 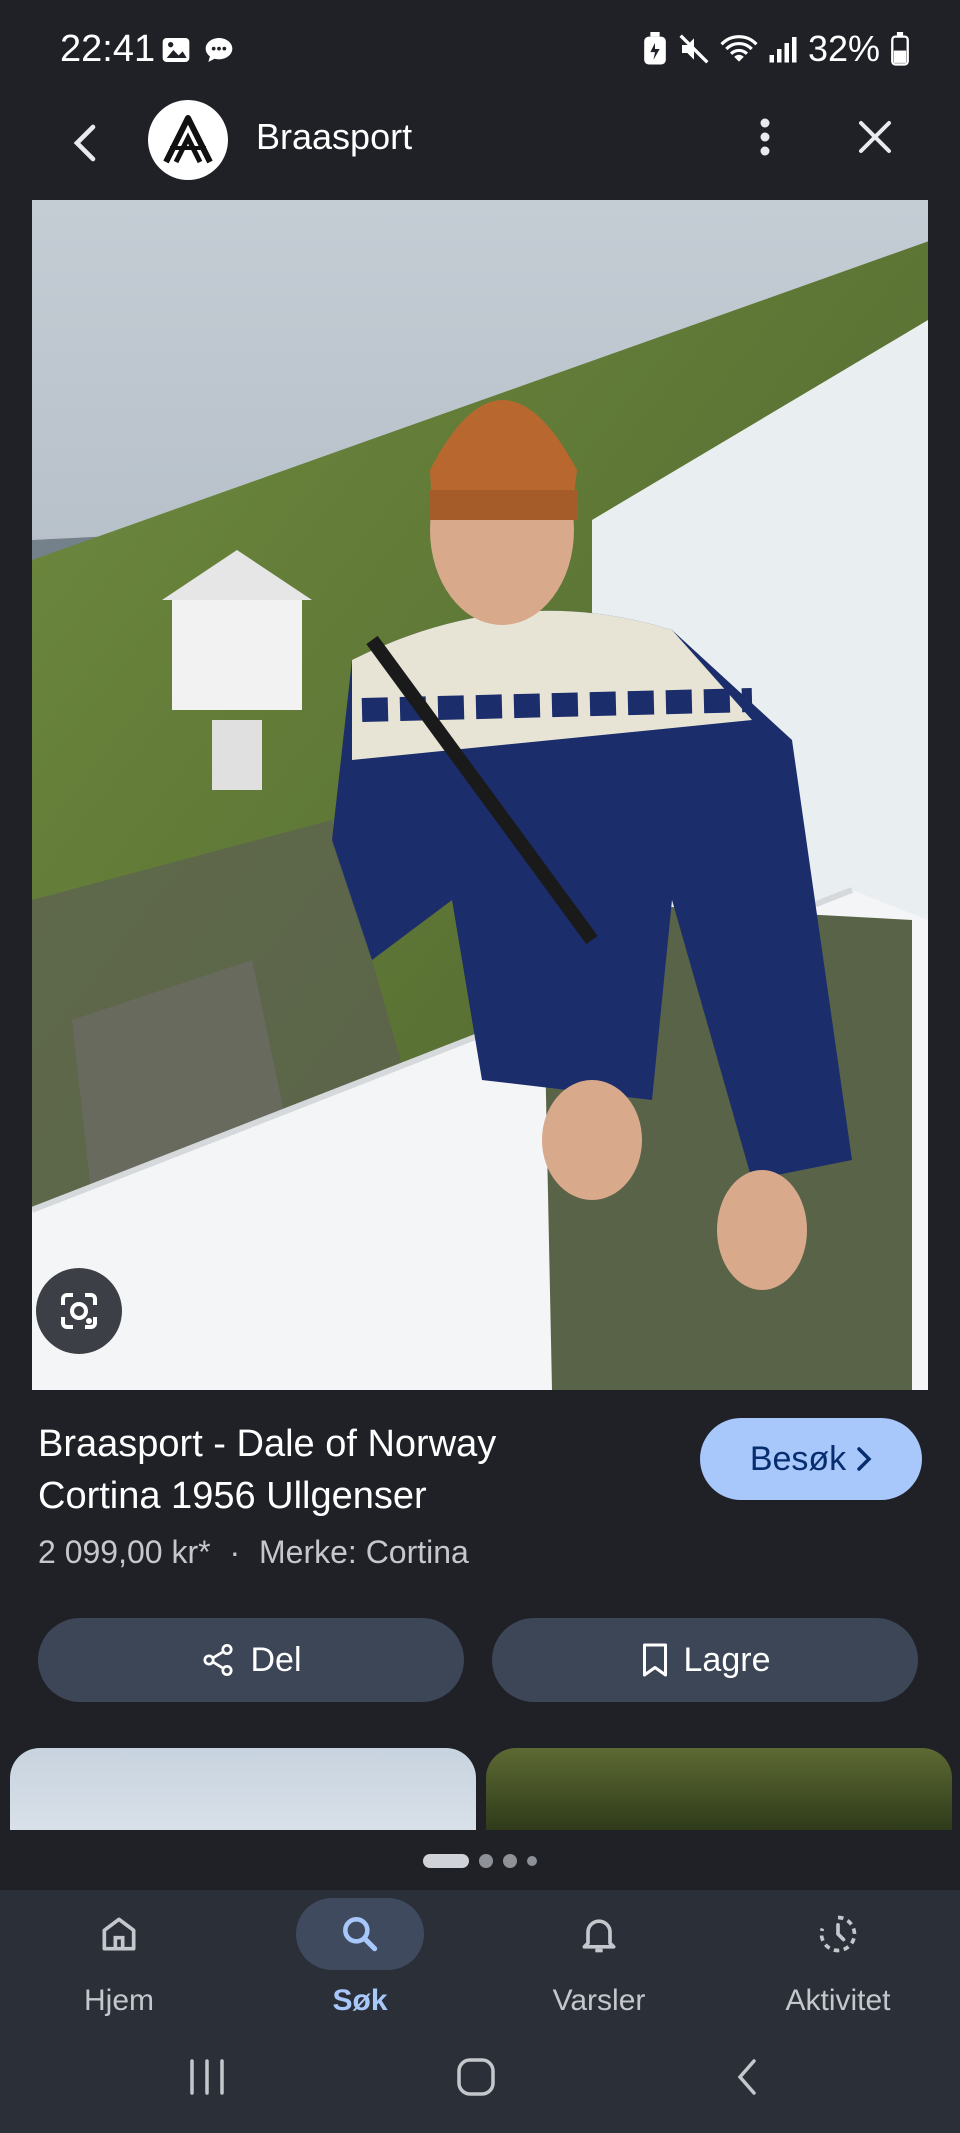 What do you see at coordinates (276, 1659) in the screenshot?
I see `share-label: Del` at bounding box center [276, 1659].